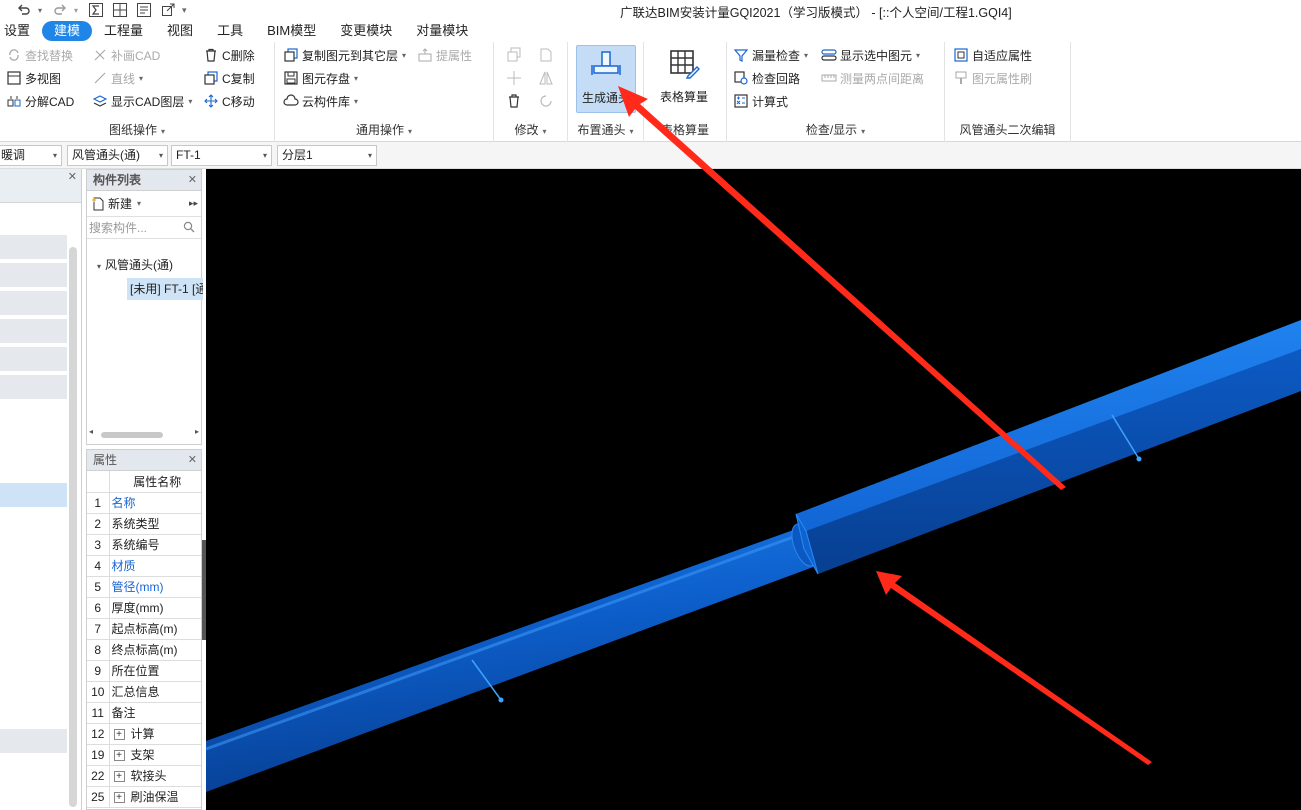  I want to click on customize-quick-access-icon: ▾, so click(184, 10).